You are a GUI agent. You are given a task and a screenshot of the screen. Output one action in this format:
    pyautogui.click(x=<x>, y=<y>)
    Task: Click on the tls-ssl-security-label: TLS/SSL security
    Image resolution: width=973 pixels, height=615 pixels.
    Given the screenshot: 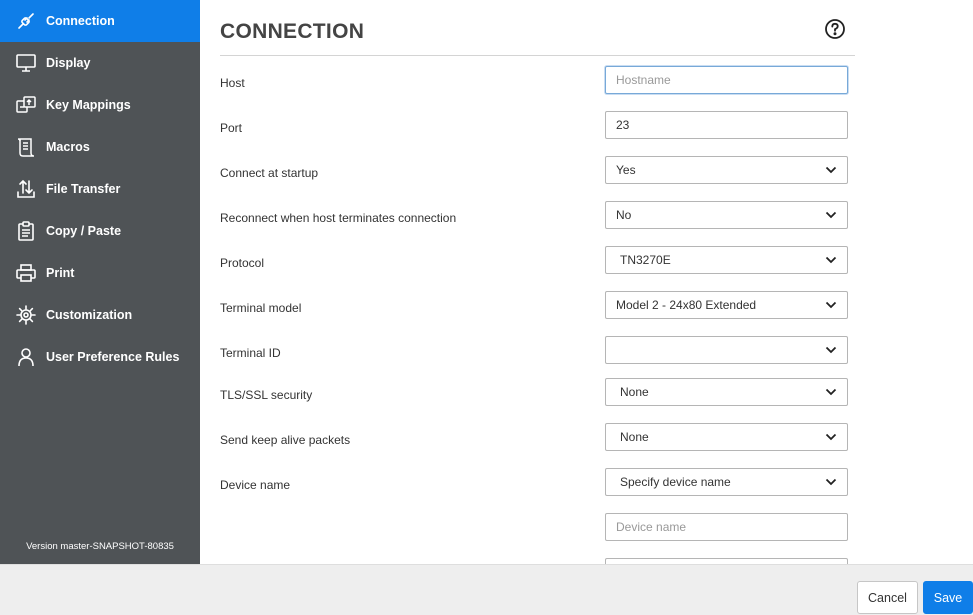 What is the action you would take?
    pyautogui.click(x=266, y=395)
    